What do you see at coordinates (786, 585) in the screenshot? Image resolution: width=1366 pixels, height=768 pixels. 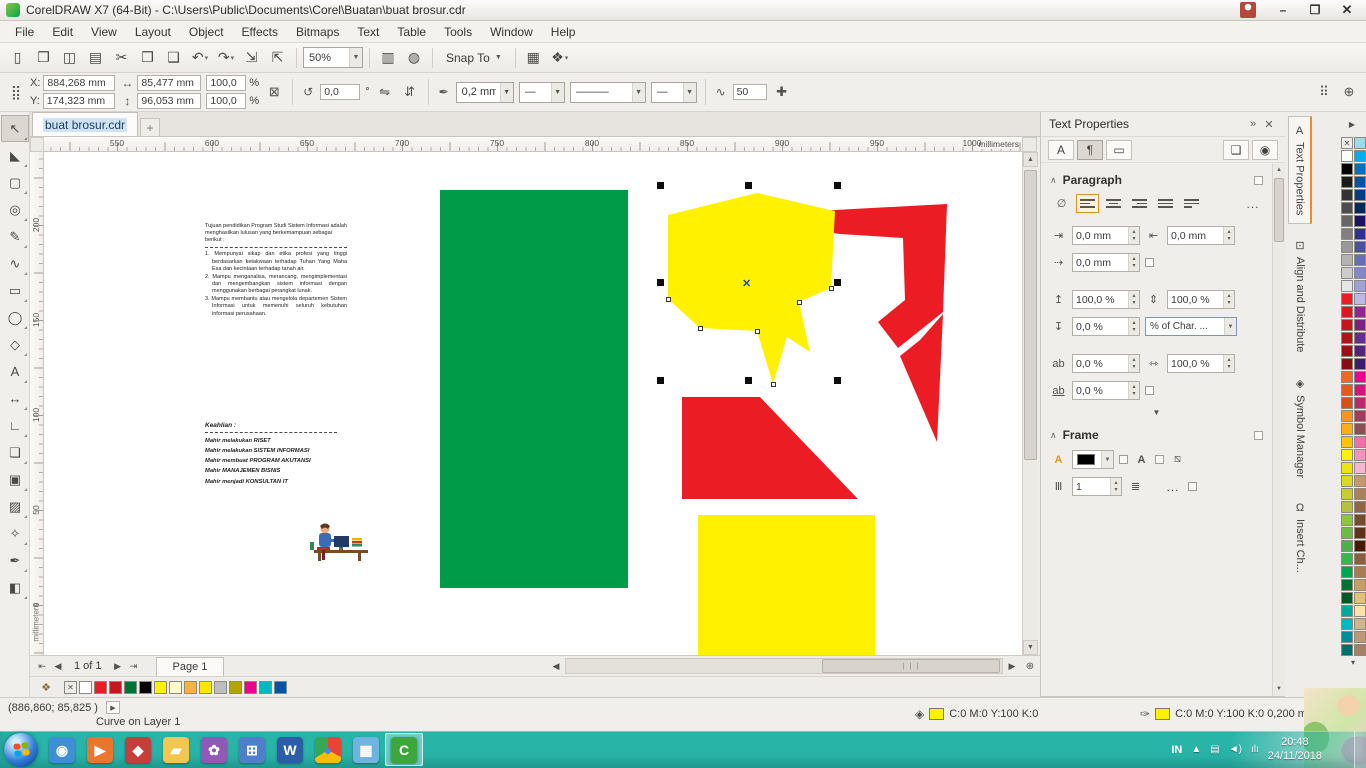 I see `yellow-rectangle-shape` at bounding box center [786, 585].